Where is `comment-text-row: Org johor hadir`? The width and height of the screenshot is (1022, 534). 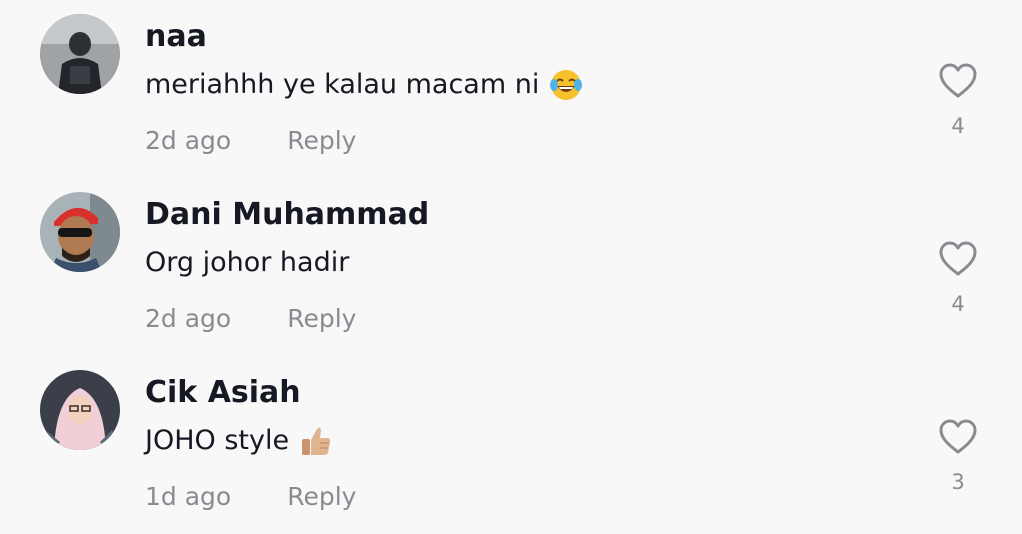
comment-text-row: Org johor hadir is located at coordinates (247, 263).